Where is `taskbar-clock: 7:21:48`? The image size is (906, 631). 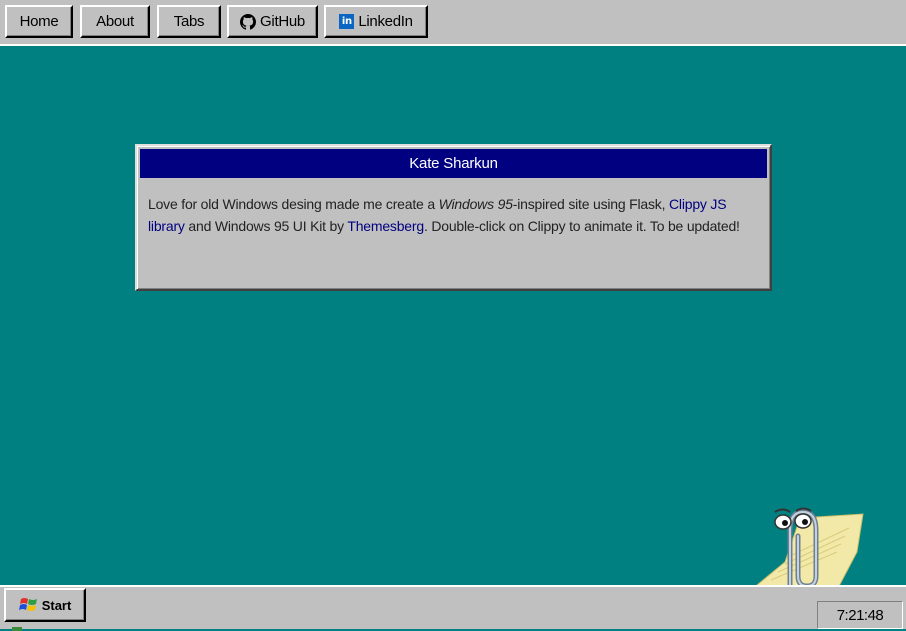 taskbar-clock: 7:21:48 is located at coordinates (860, 615).